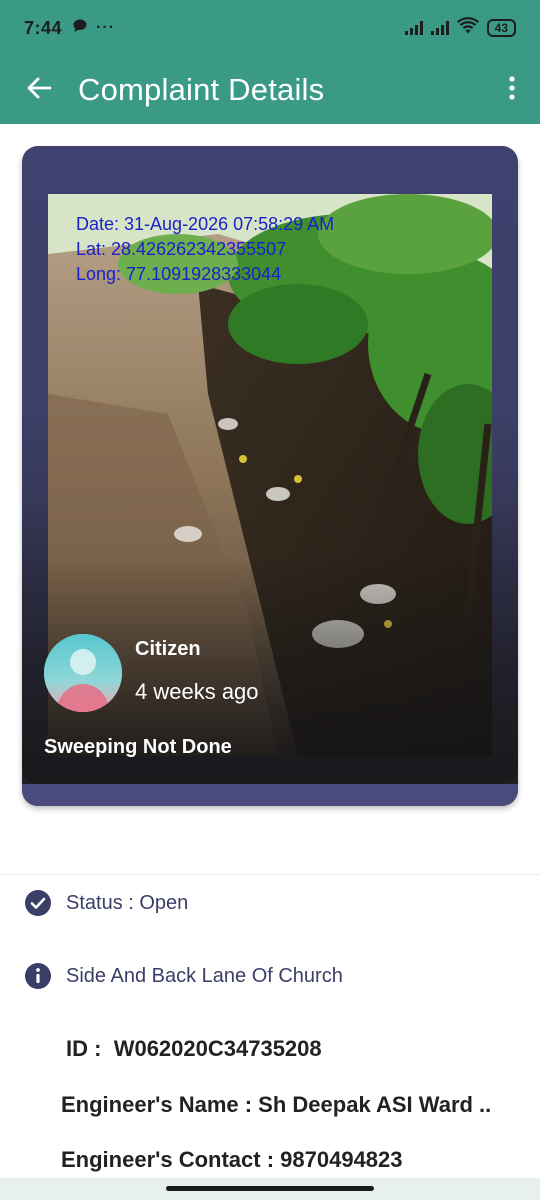 The image size is (540, 1200). Describe the element at coordinates (38, 903) in the screenshot. I see `check-circle-icon` at that location.